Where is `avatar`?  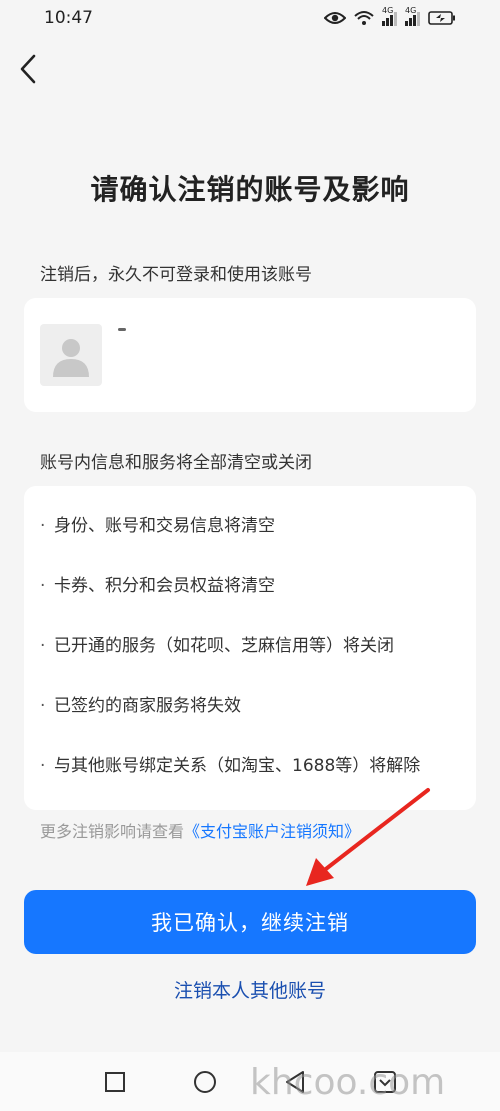 avatar is located at coordinates (71, 355).